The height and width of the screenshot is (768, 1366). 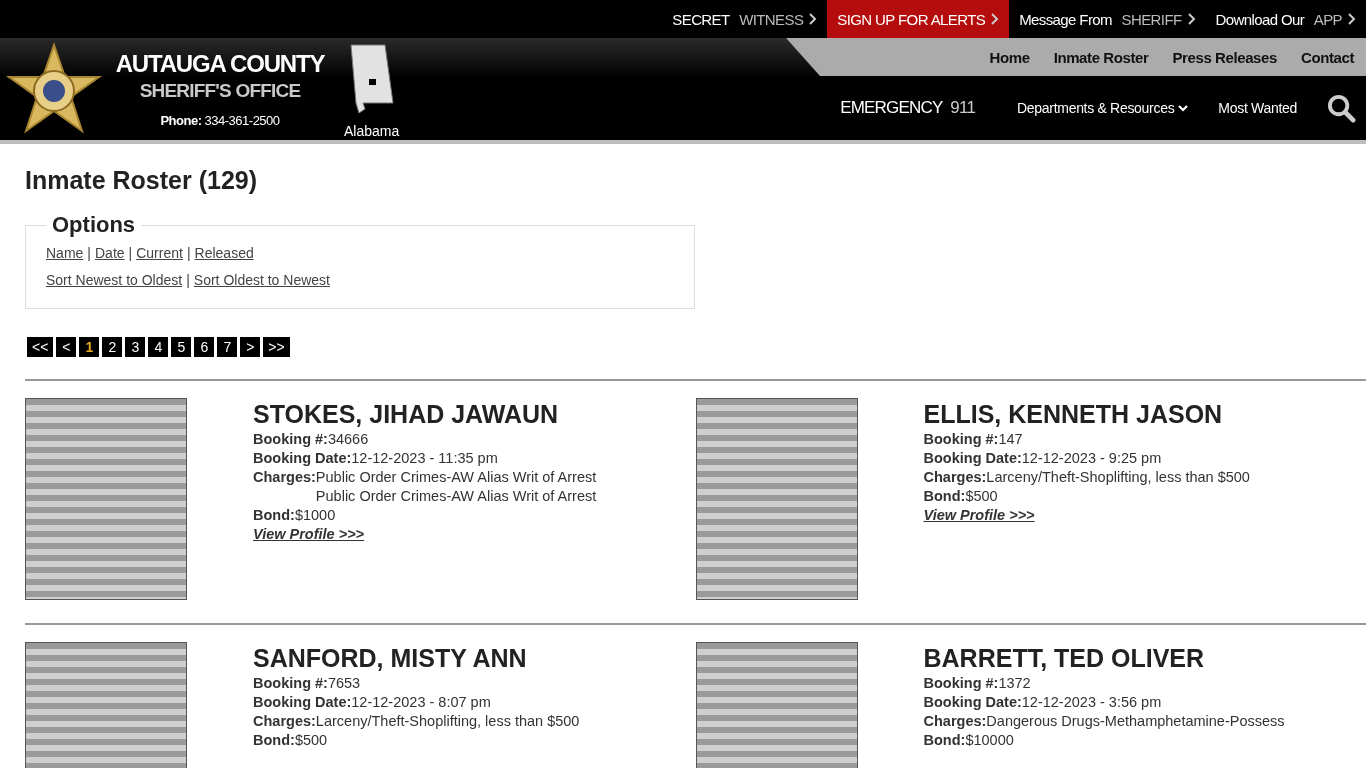 I want to click on agency-title: AUTAUGA COUNTY, so click(x=220, y=64).